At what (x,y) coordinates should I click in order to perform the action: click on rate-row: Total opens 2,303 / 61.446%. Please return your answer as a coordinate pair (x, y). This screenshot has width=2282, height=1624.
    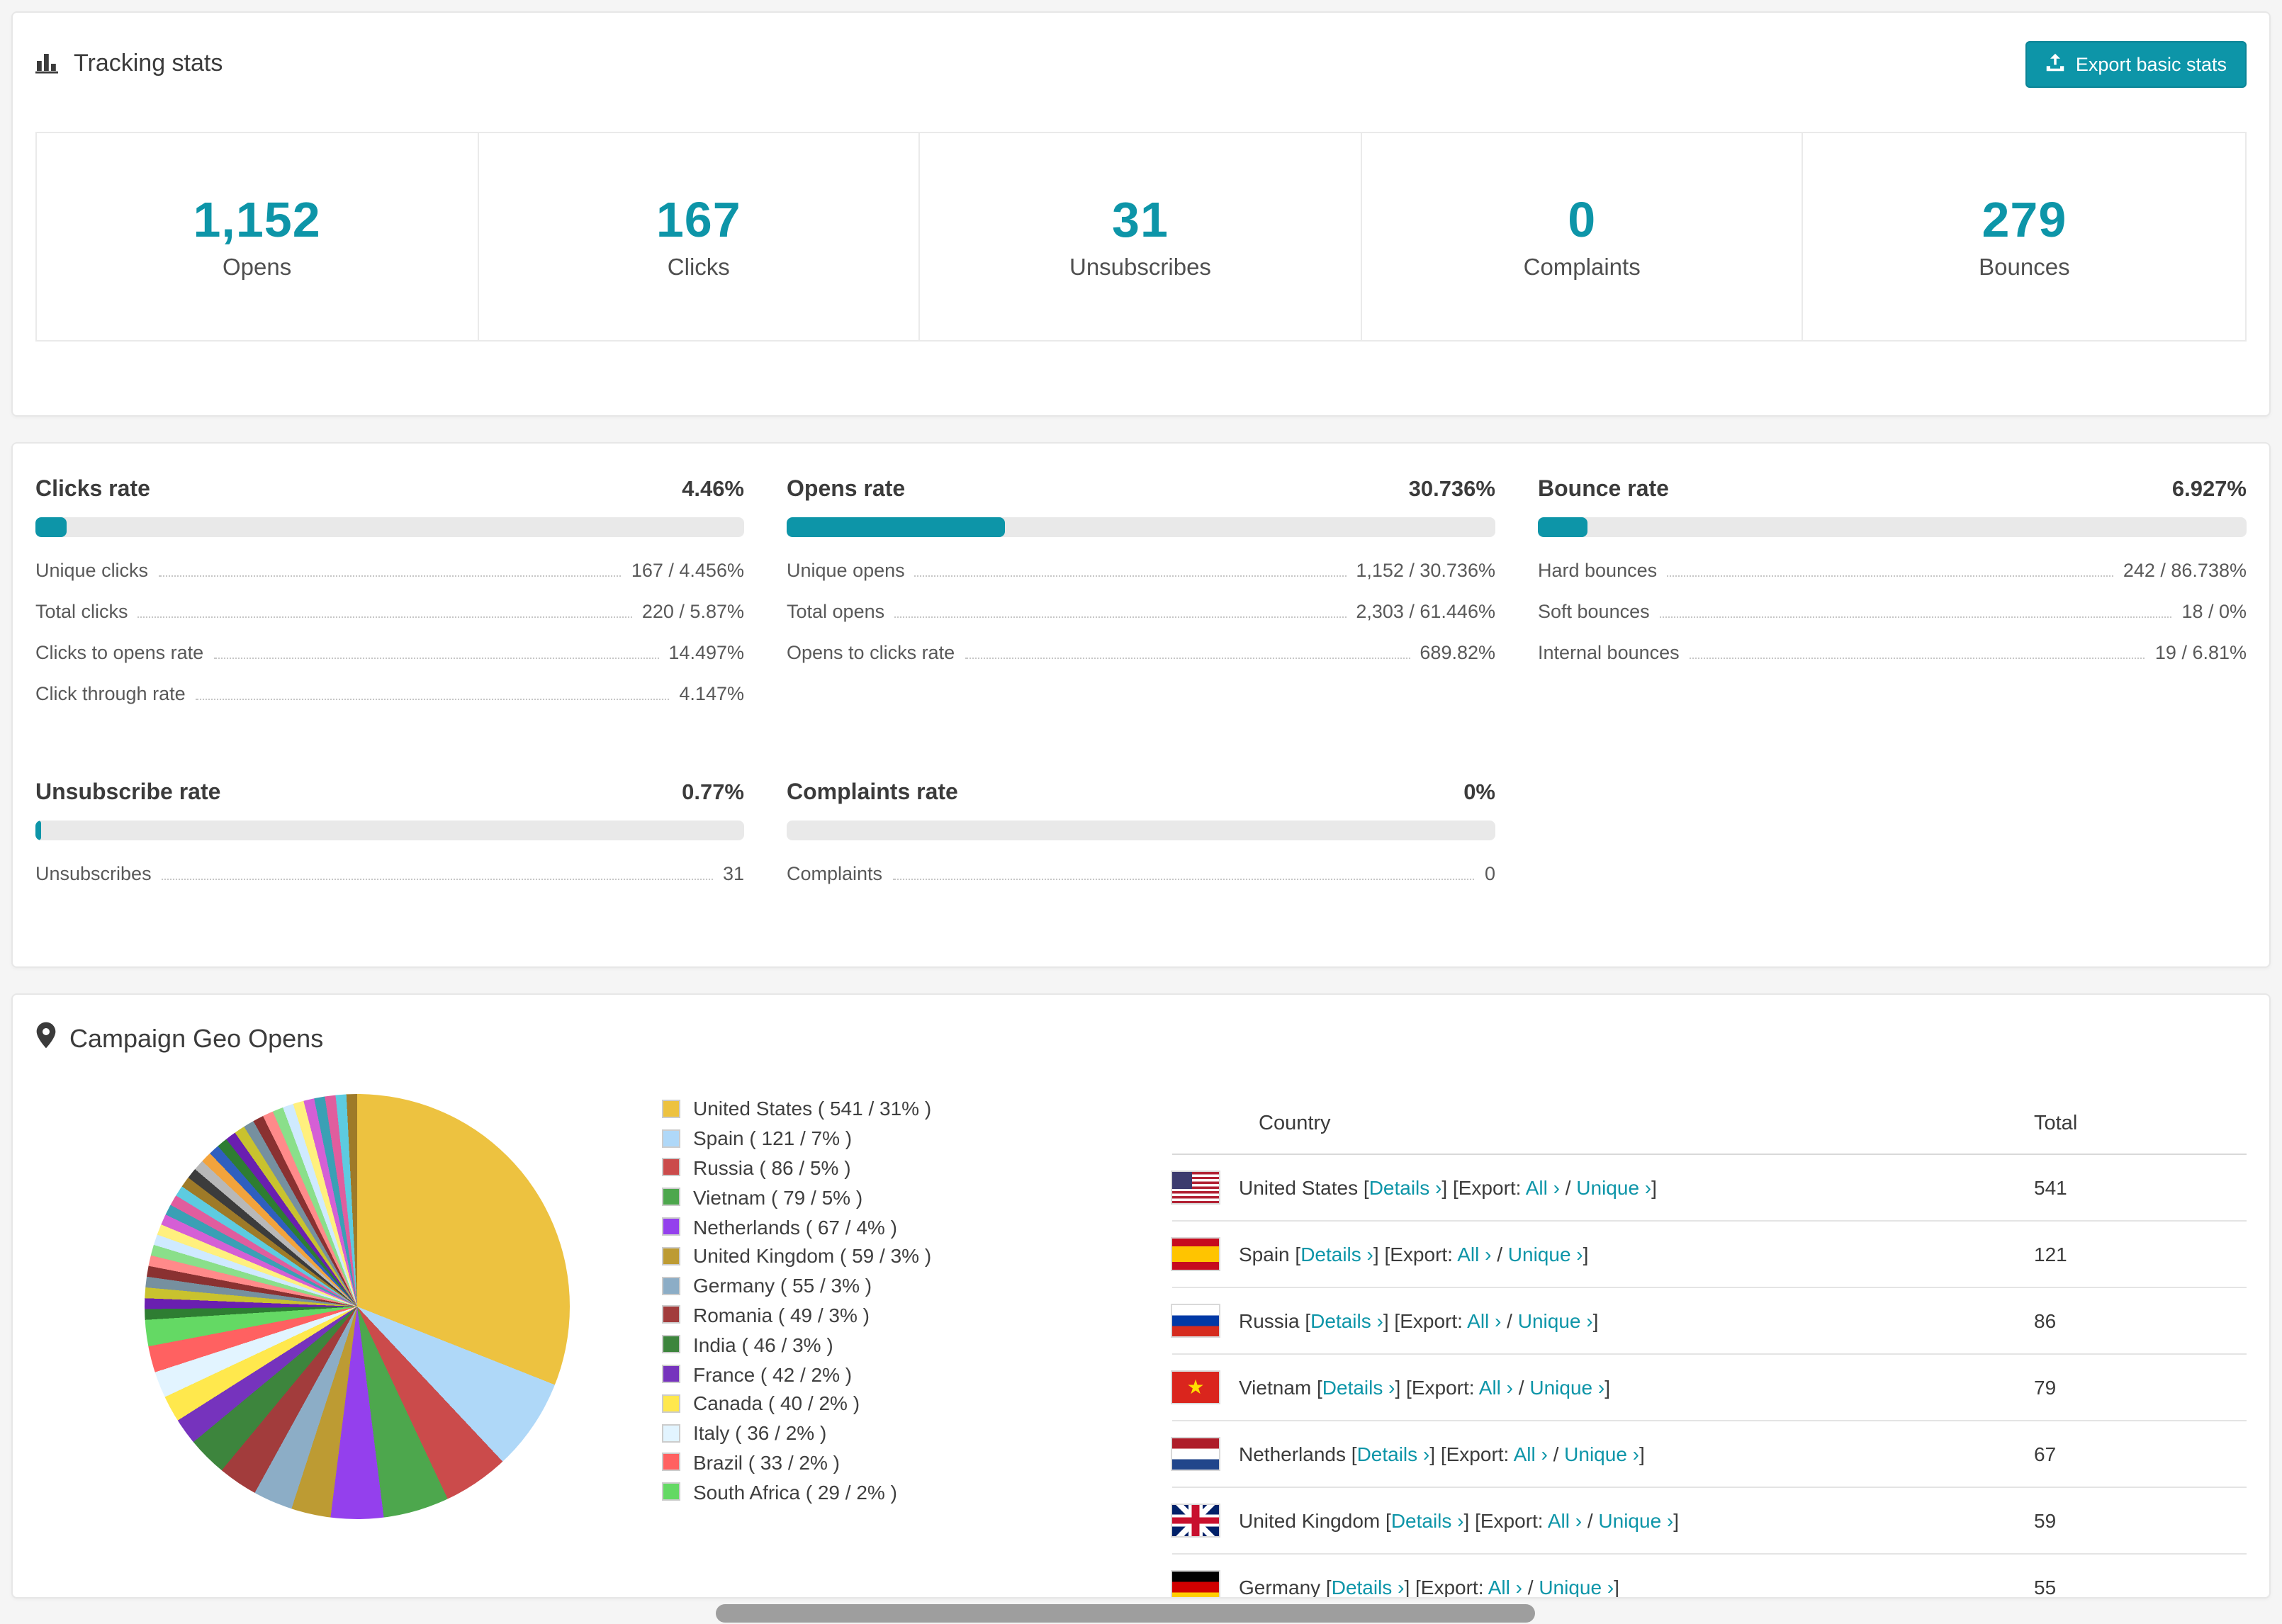
    Looking at the image, I should click on (1141, 621).